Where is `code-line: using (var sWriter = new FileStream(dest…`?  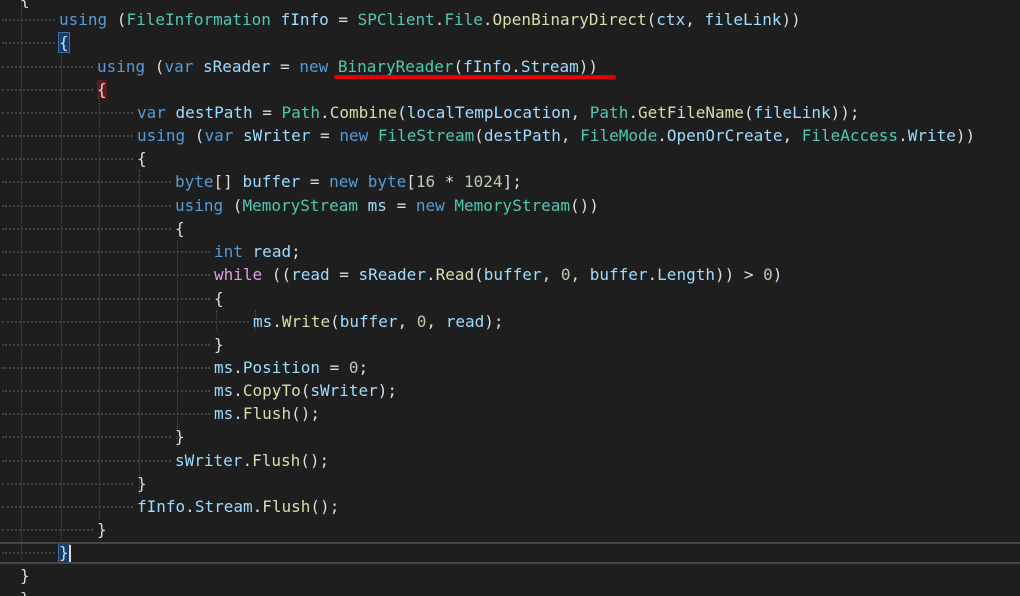 code-line: using (var sWriter = new FileStream(dest… is located at coordinates (556, 135).